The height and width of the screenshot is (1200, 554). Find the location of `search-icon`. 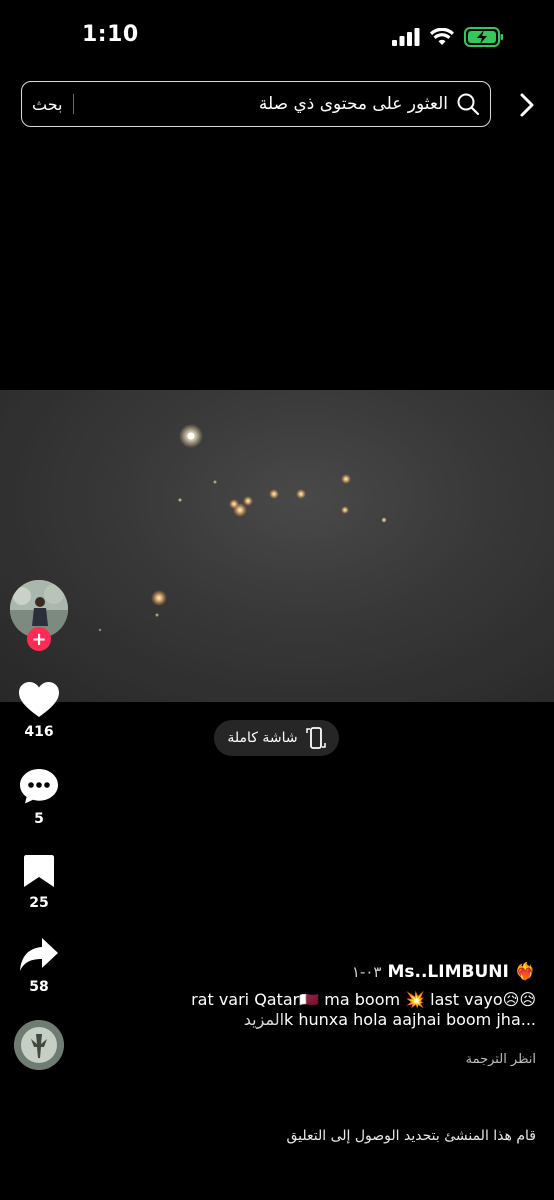

search-icon is located at coordinates (468, 104).